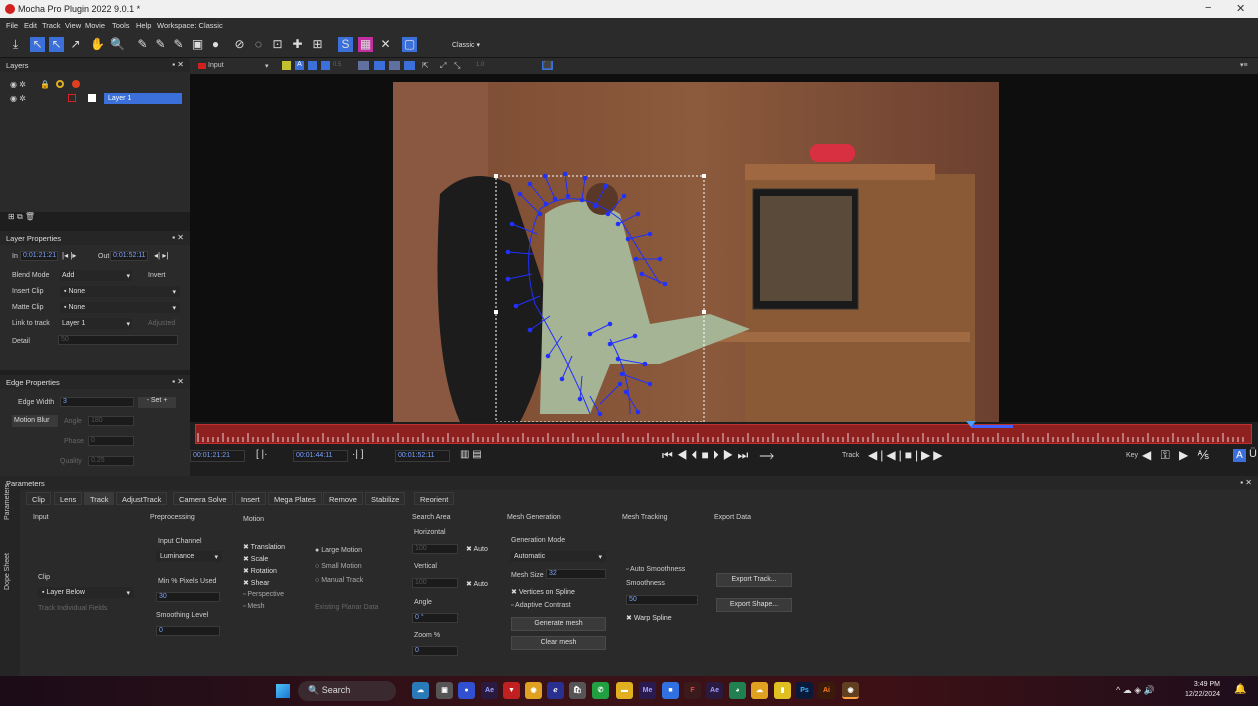 The width and height of the screenshot is (1258, 706). I want to click on layer-color-swatch, so click(72, 98).